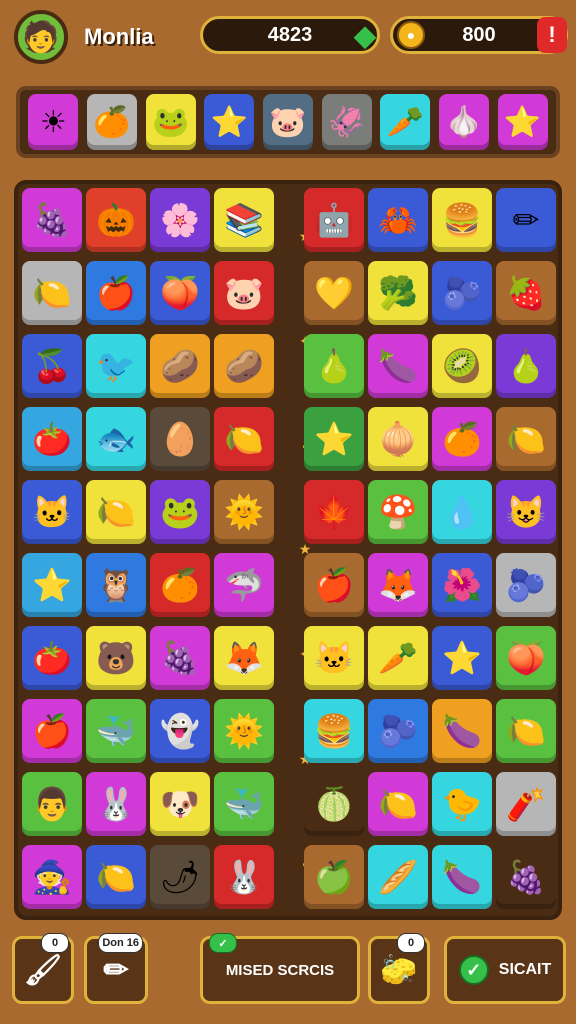 The image size is (576, 1024). Describe the element at coordinates (244, 585) in the screenshot. I see `board-tile: 🦈` at that location.